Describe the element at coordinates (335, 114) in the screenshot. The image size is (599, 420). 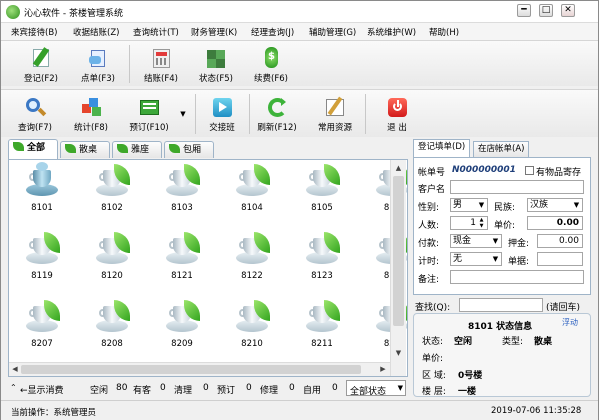
I see `resources-button: 常用资源` at that location.